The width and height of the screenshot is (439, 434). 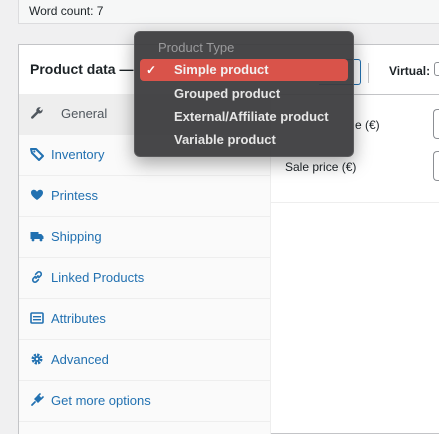 I want to click on tab-label: Advanced, so click(x=80, y=359).